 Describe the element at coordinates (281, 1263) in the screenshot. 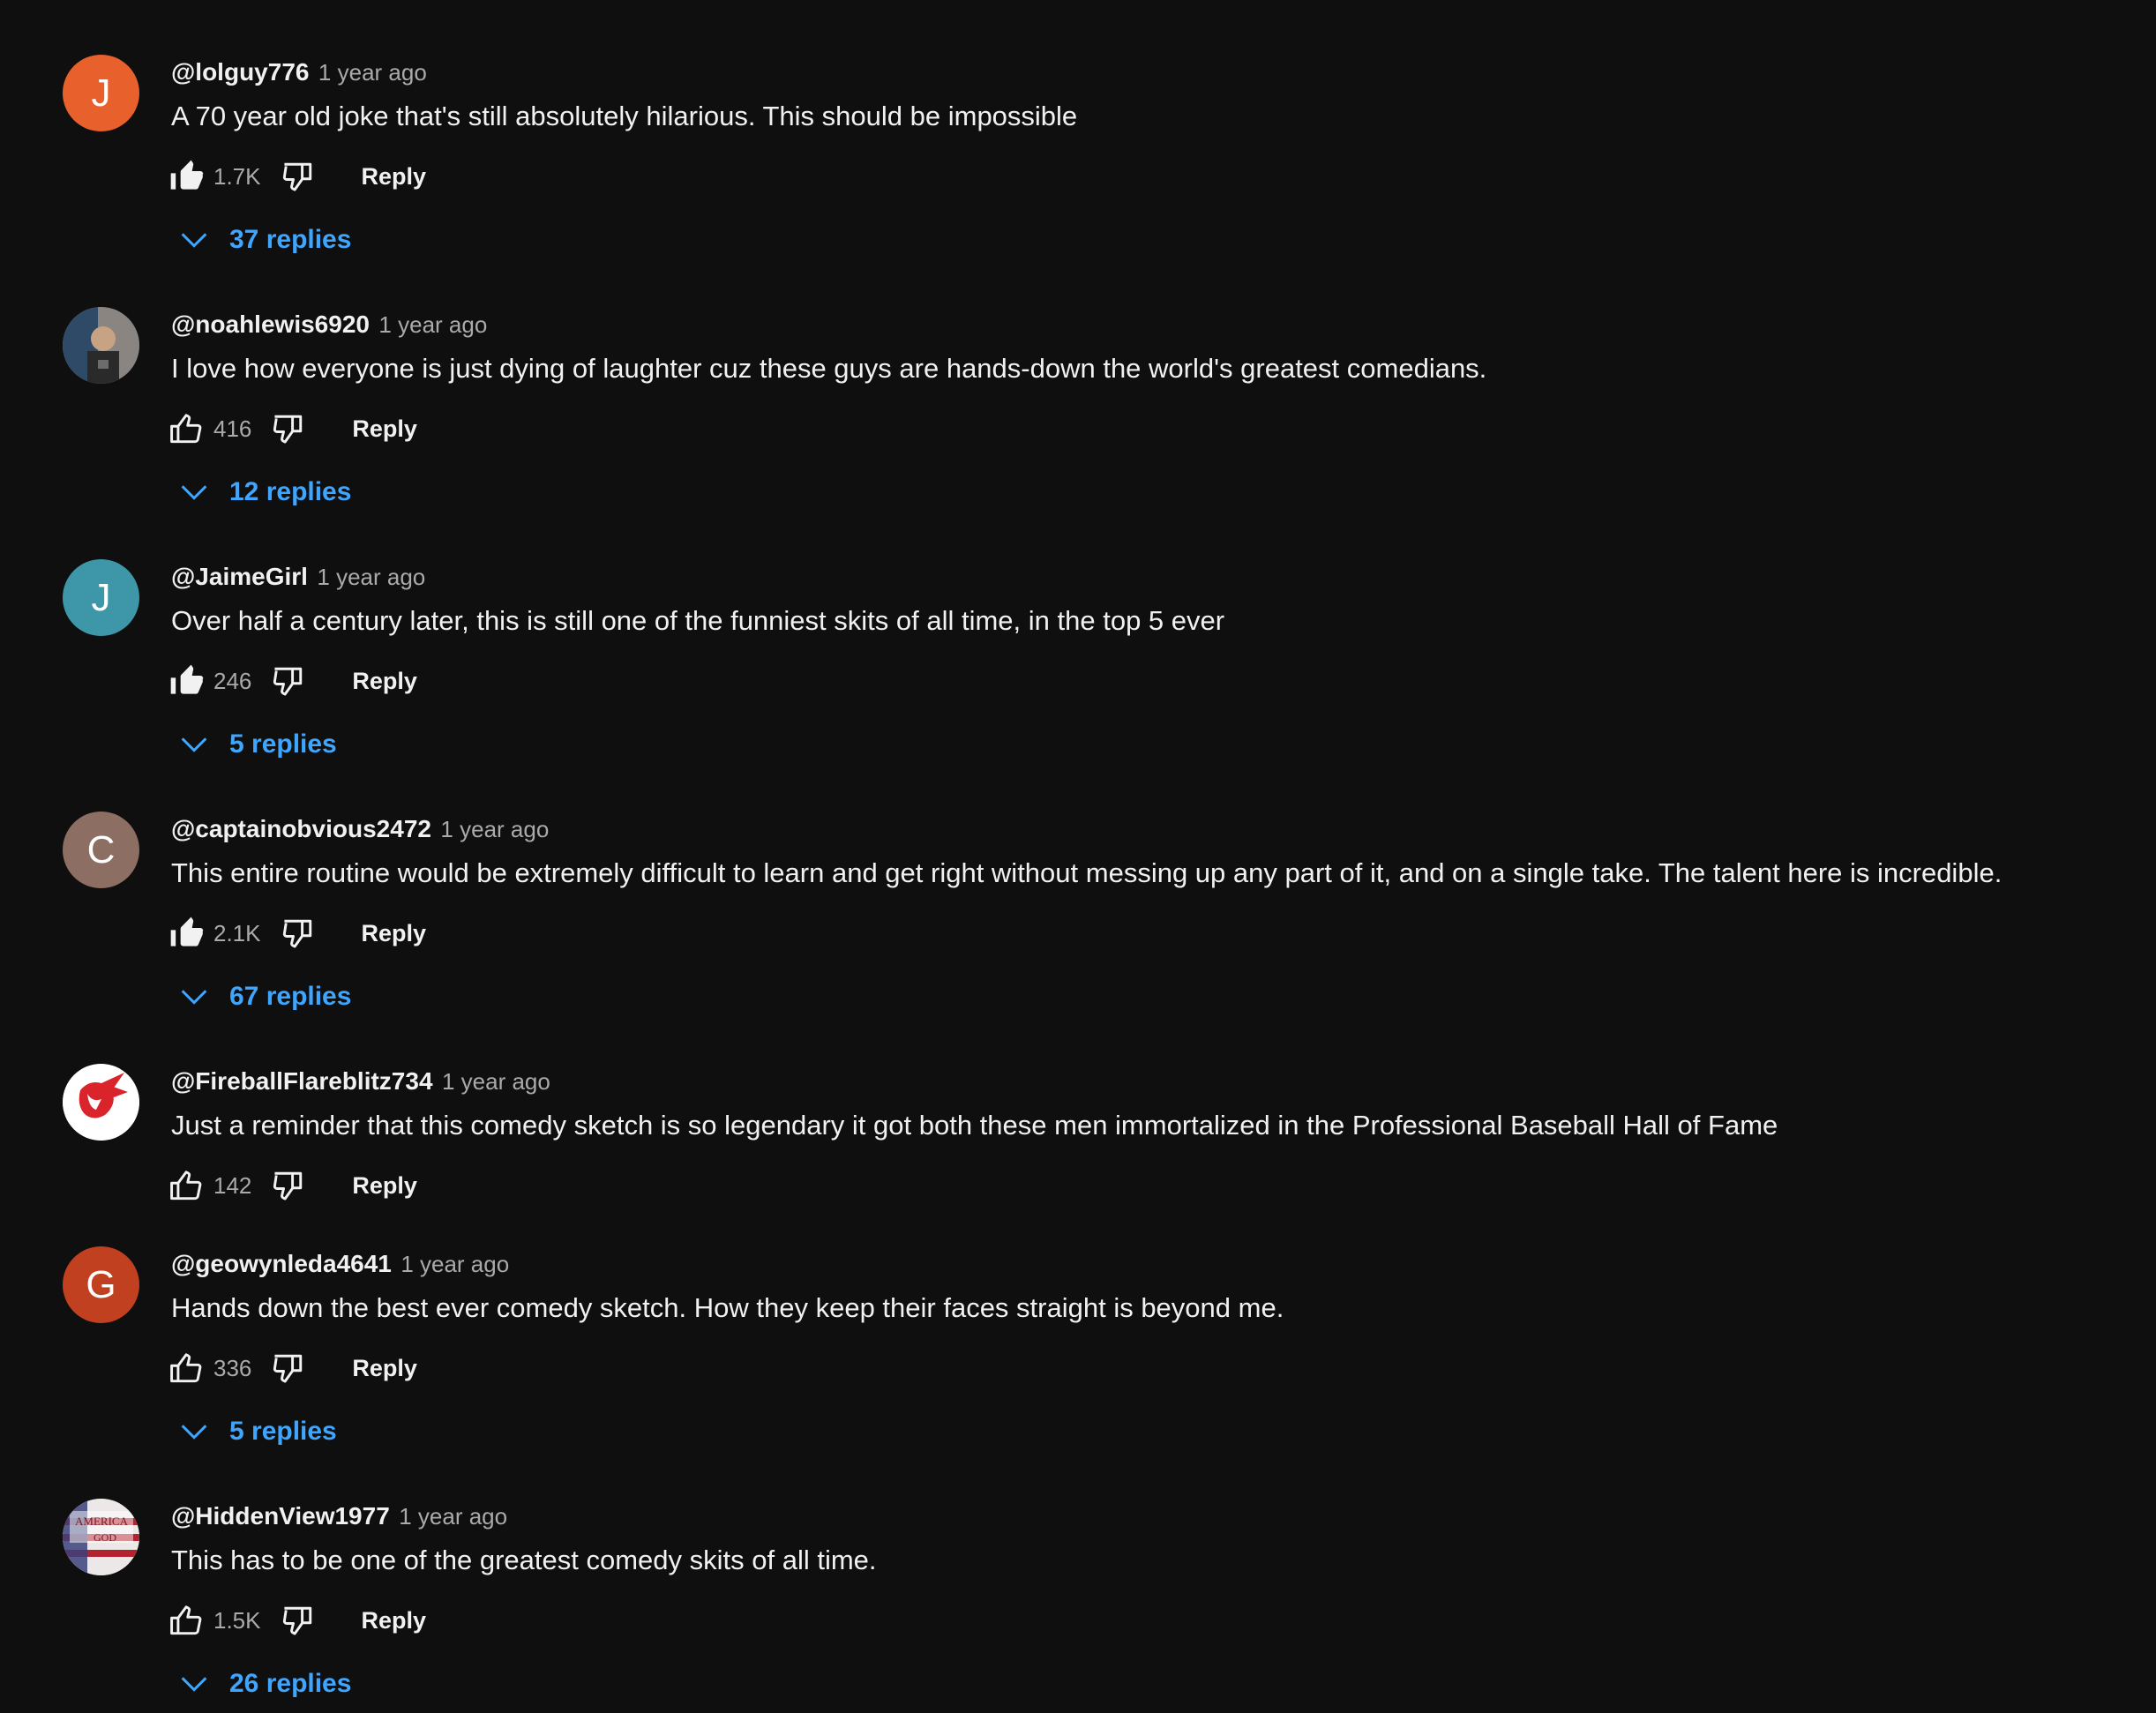

I see `author-name: @geowynleda4641` at that location.